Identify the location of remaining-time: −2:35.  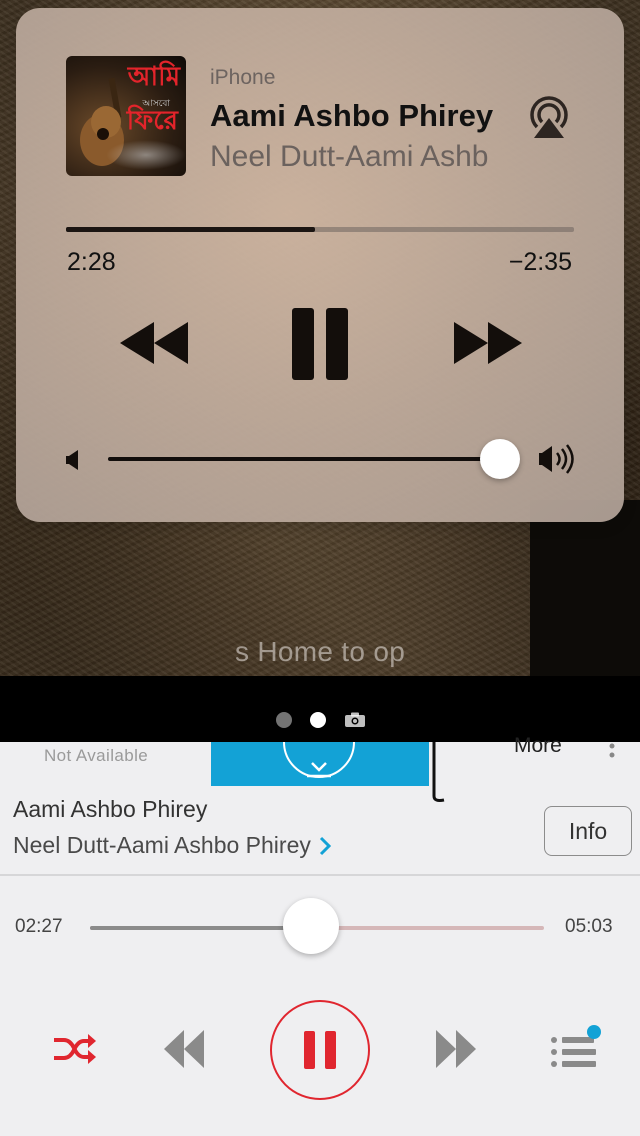
(540, 262).